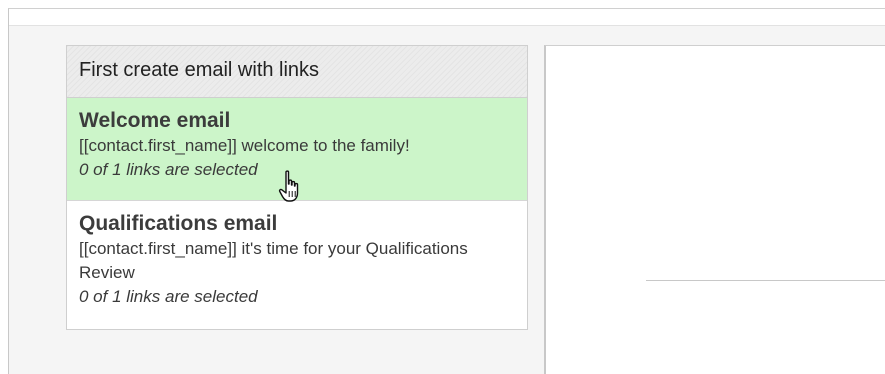 The height and width of the screenshot is (374, 885). Describe the element at coordinates (765, 280) in the screenshot. I see `preview-divider` at that location.